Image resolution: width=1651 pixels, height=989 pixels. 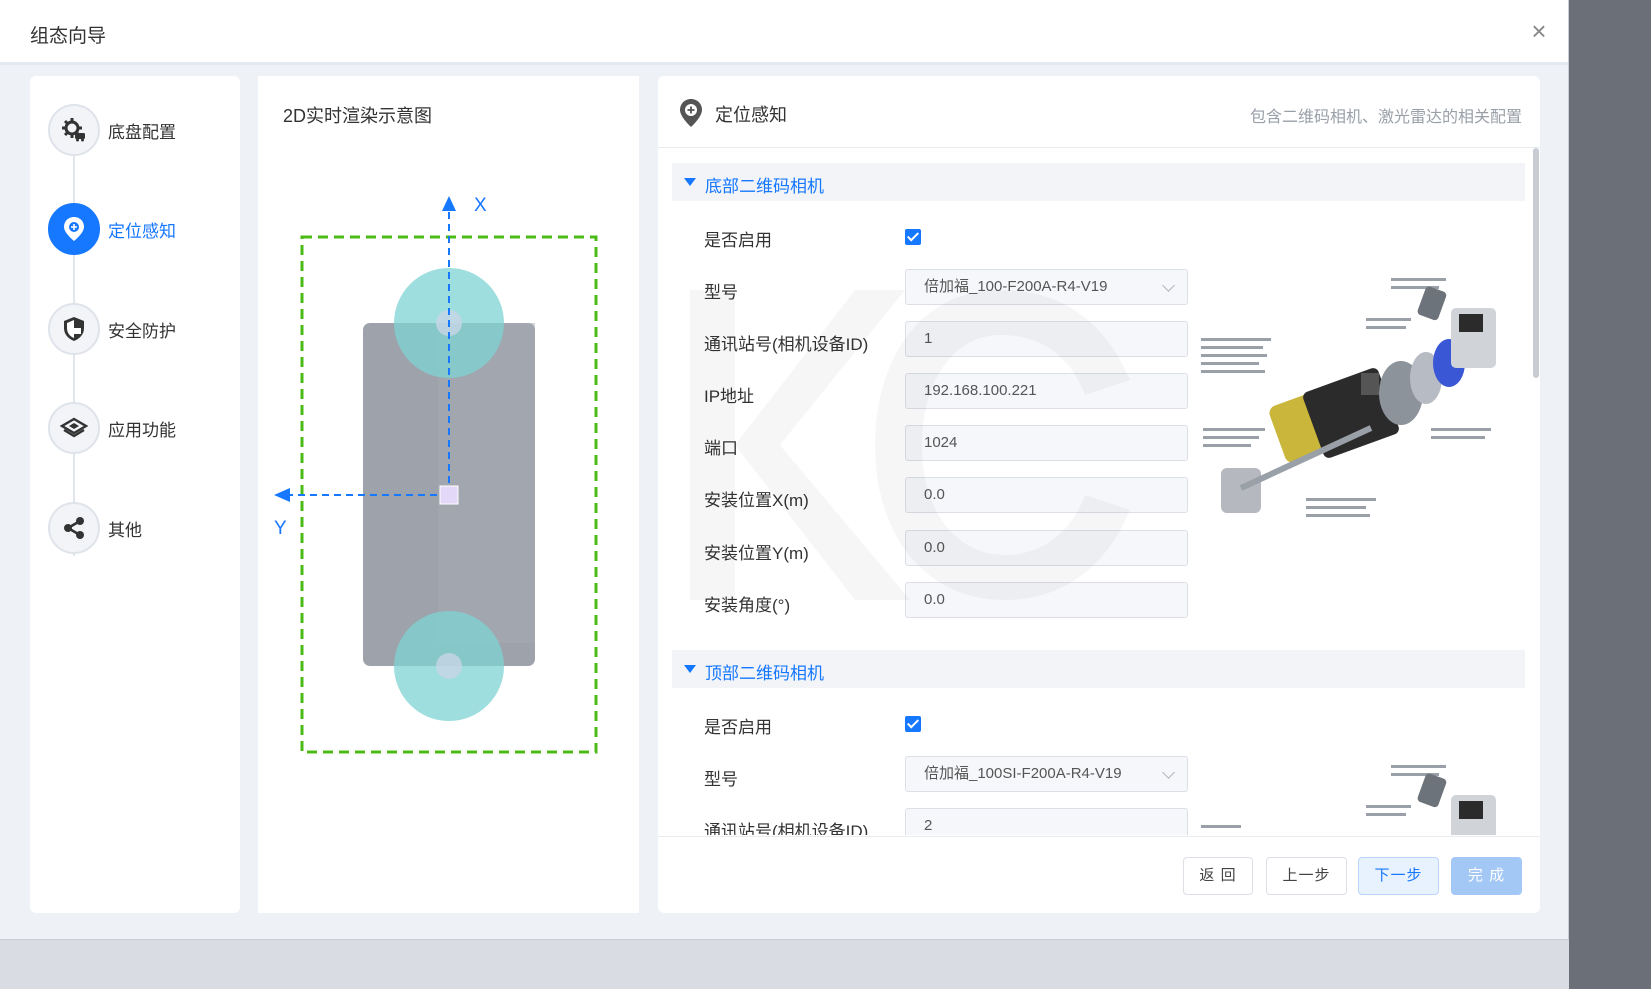 I want to click on share-icon, so click(x=74, y=528).